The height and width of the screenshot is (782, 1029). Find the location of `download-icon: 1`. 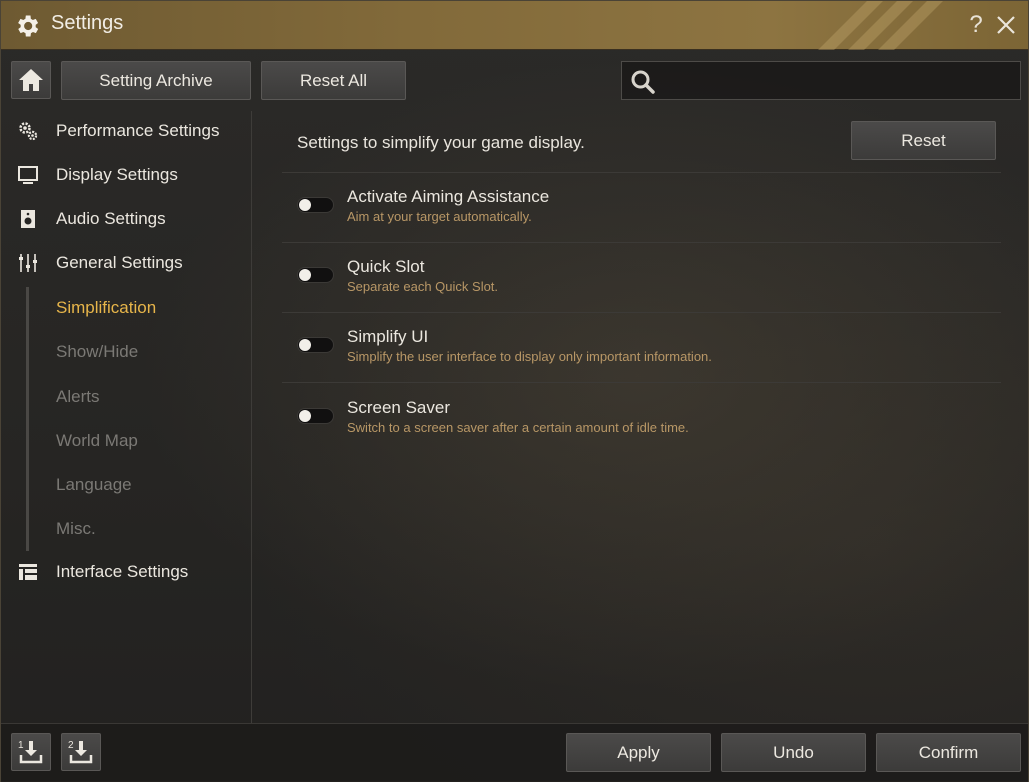

download-icon: 1 is located at coordinates (30, 752).